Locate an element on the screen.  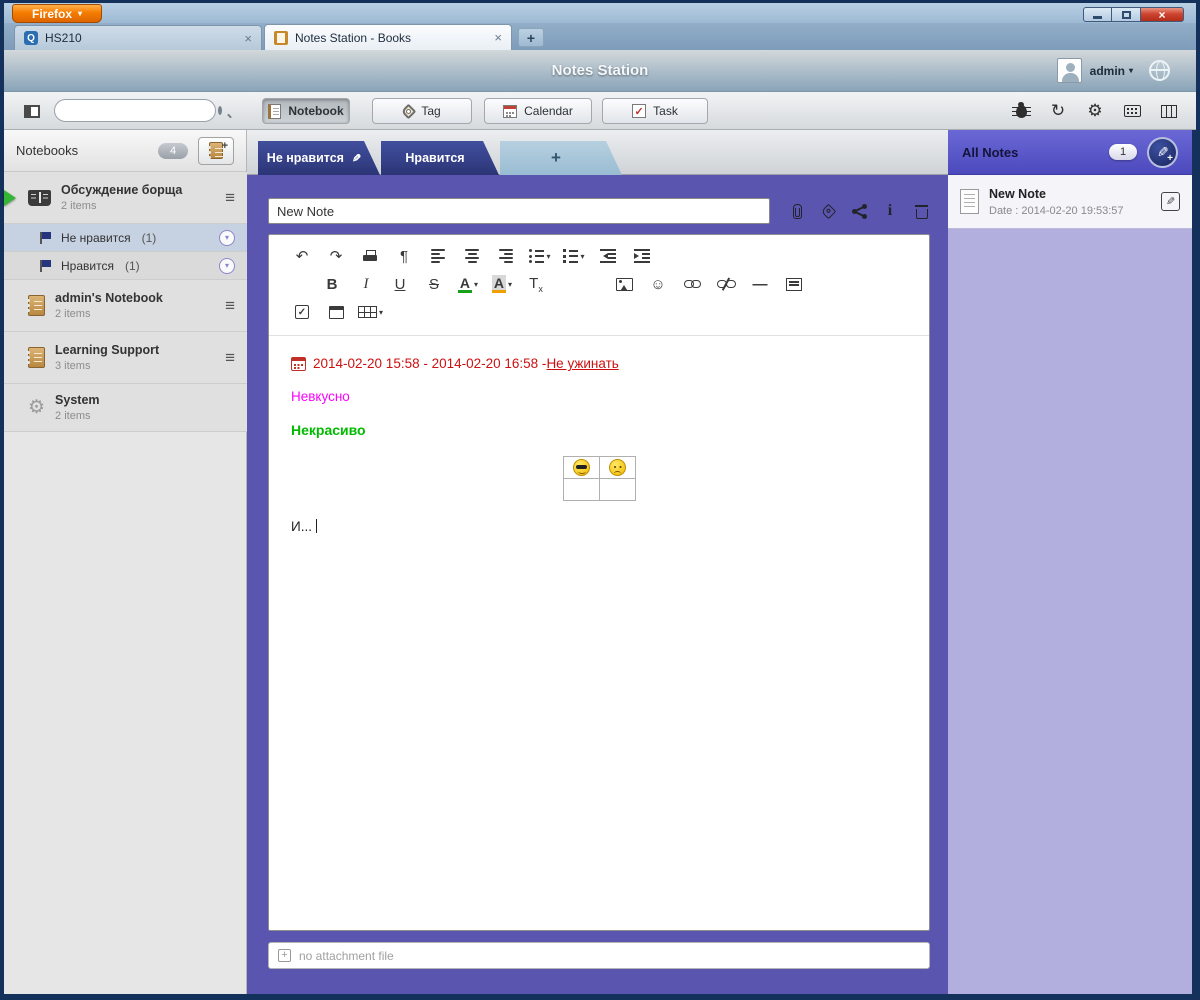
nav-label: Tag is located at coordinates (431, 111).